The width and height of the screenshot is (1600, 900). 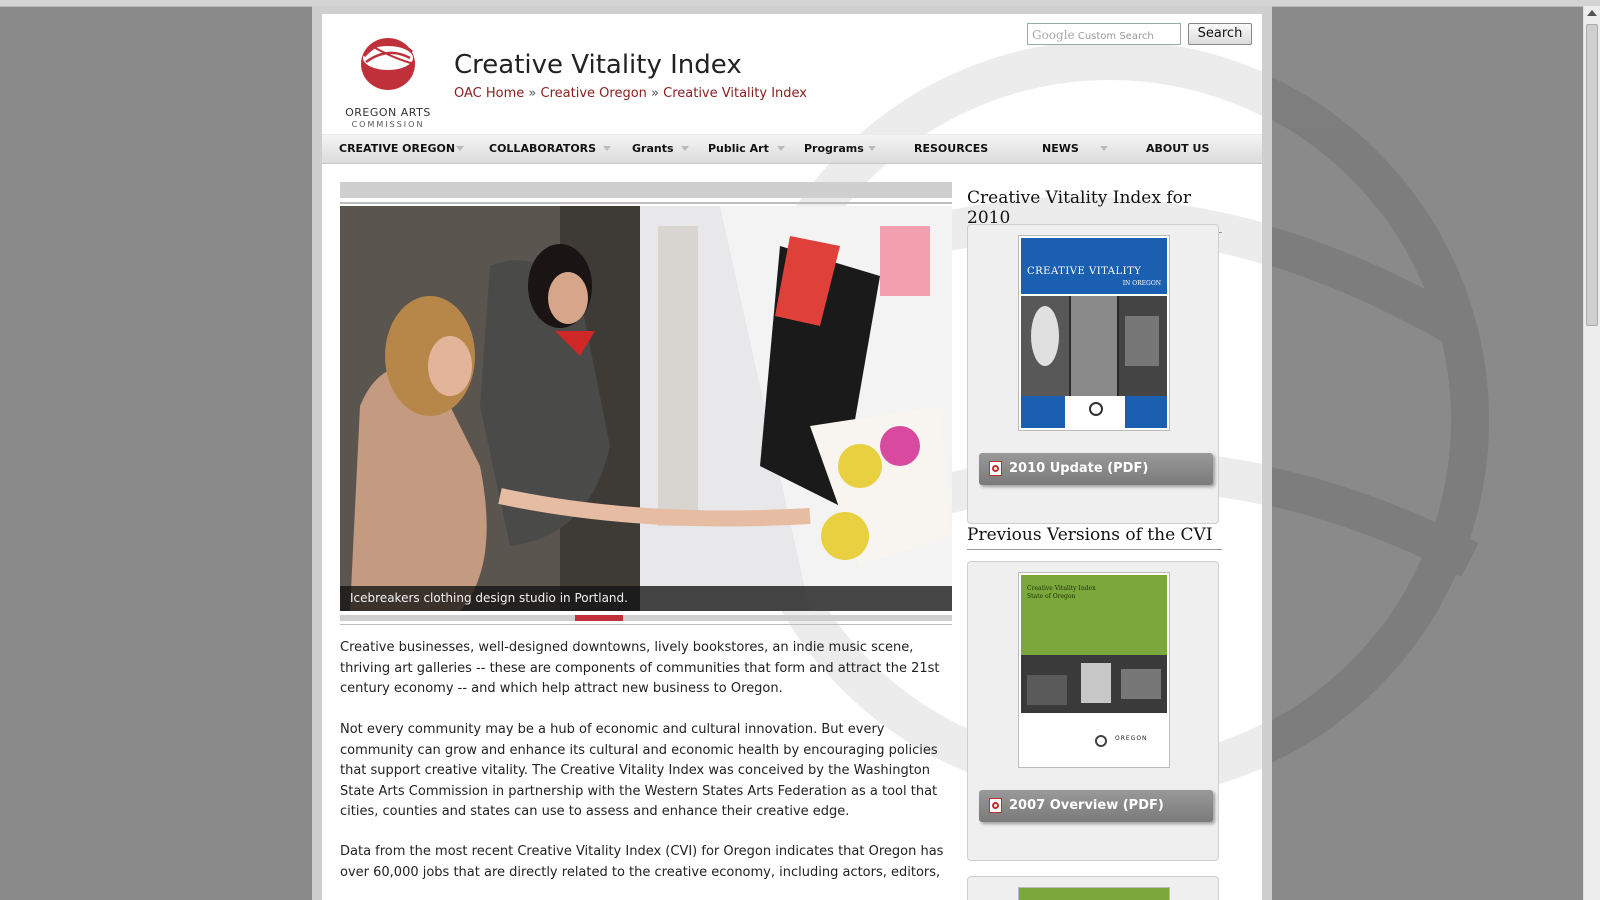 I want to click on sidebar-heading-previous: Previous Versions of the CVI, so click(x=1094, y=537).